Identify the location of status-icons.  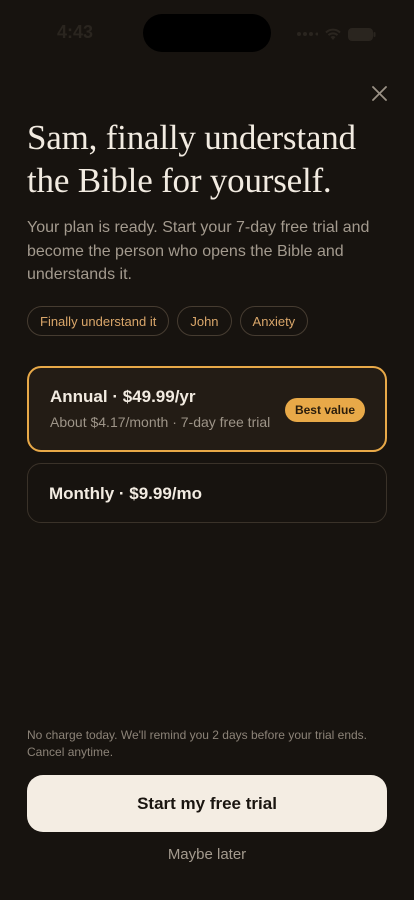
(336, 34).